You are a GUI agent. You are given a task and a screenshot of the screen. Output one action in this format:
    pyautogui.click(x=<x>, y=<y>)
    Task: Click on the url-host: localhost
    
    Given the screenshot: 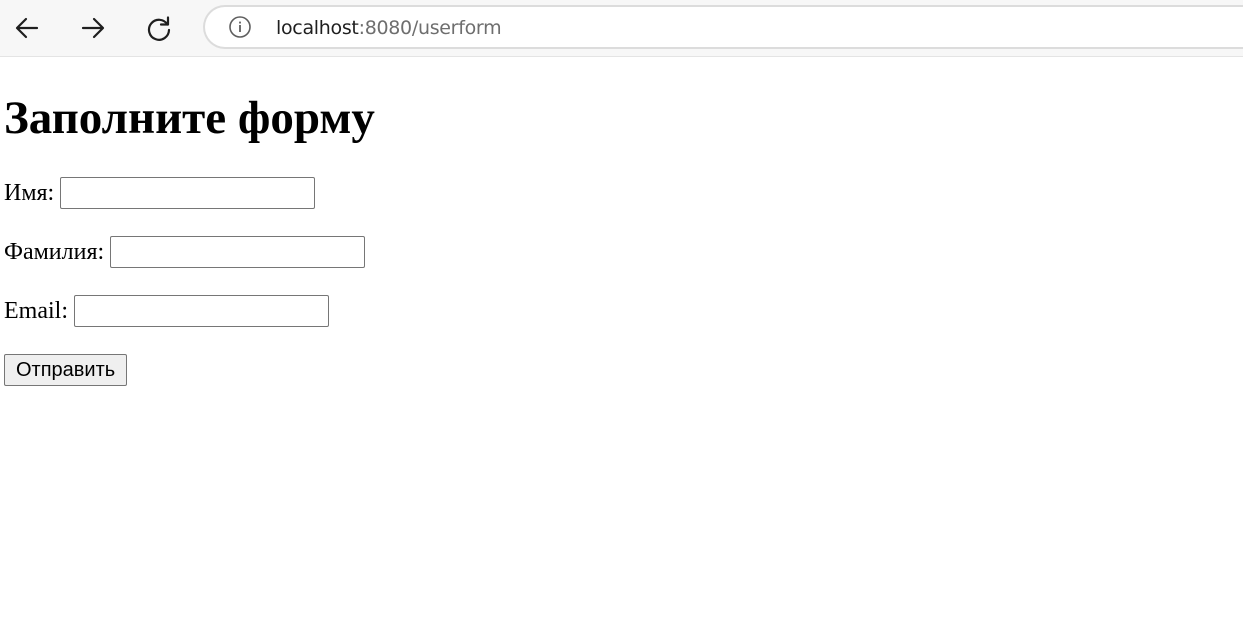 What is the action you would take?
    pyautogui.click(x=317, y=28)
    